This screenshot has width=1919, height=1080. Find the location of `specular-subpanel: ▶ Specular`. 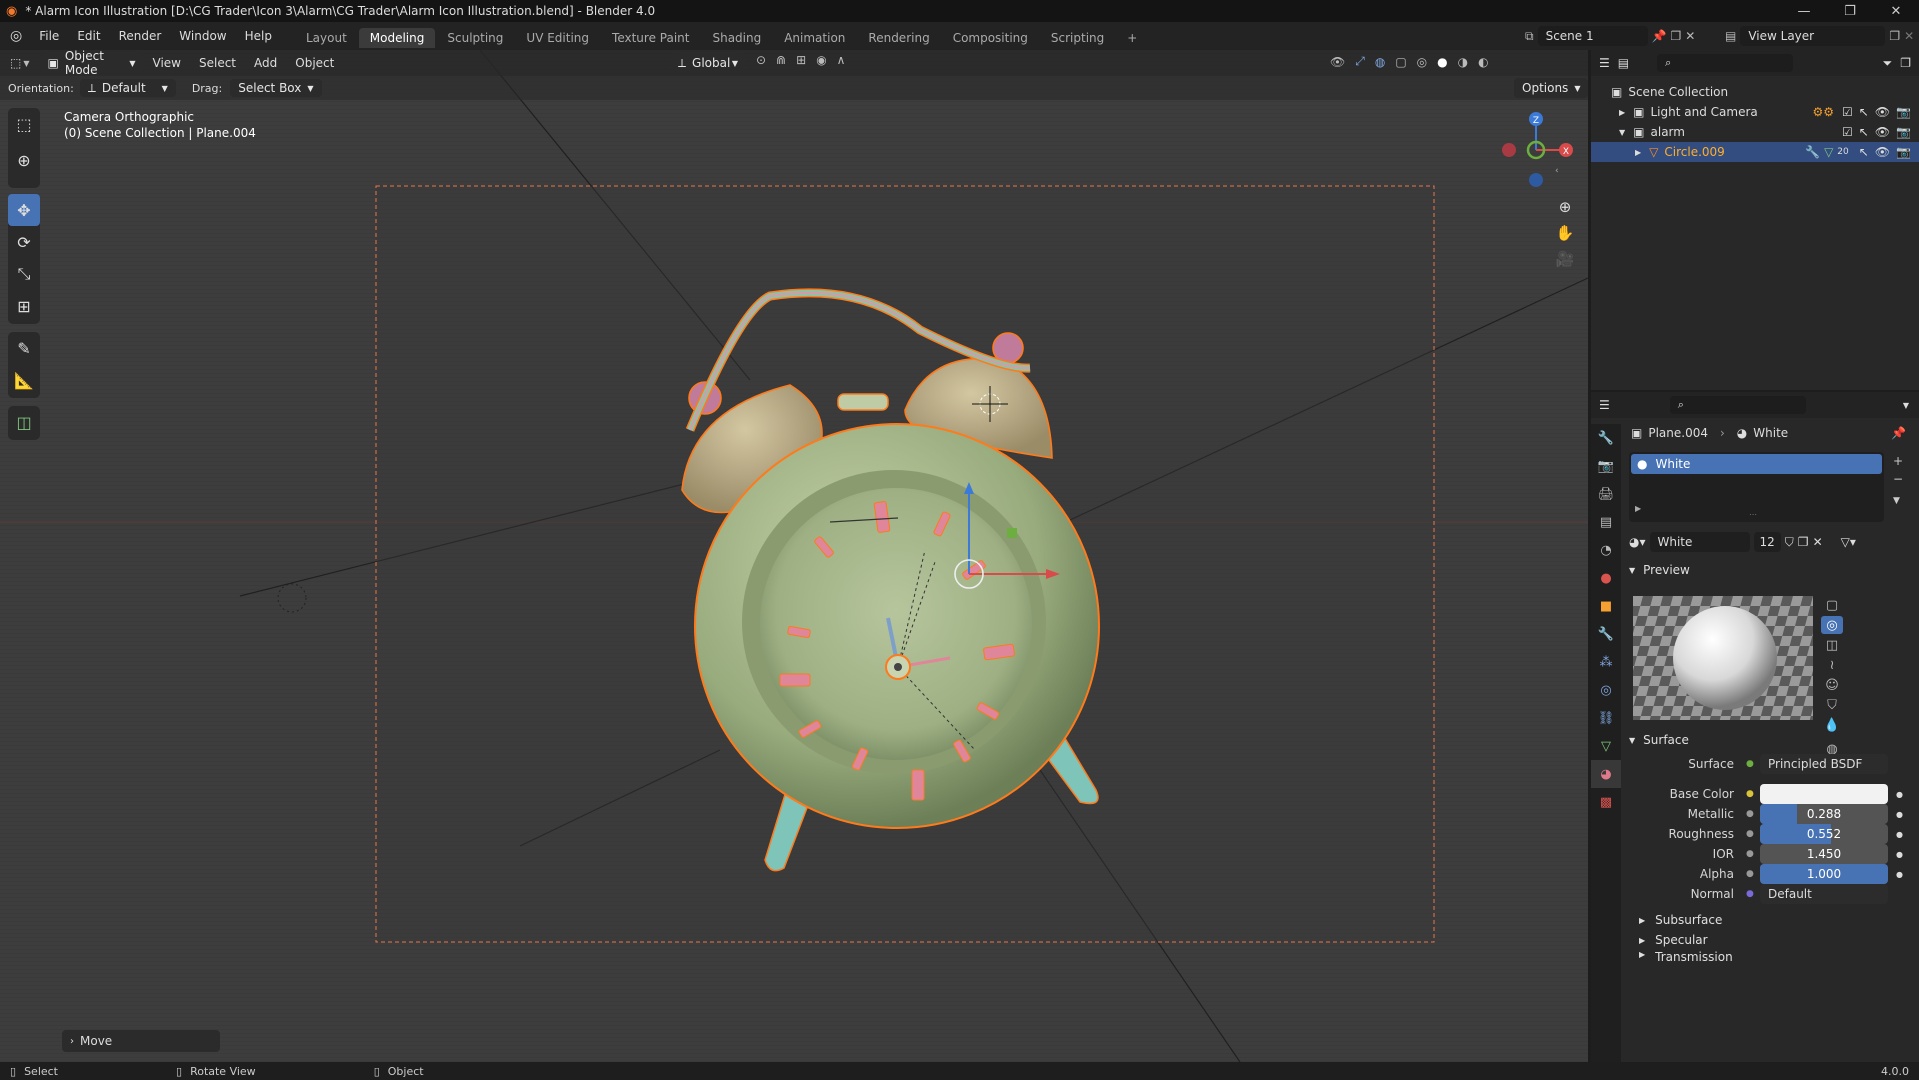

specular-subpanel: ▶ Specular is located at coordinates (1774, 940).